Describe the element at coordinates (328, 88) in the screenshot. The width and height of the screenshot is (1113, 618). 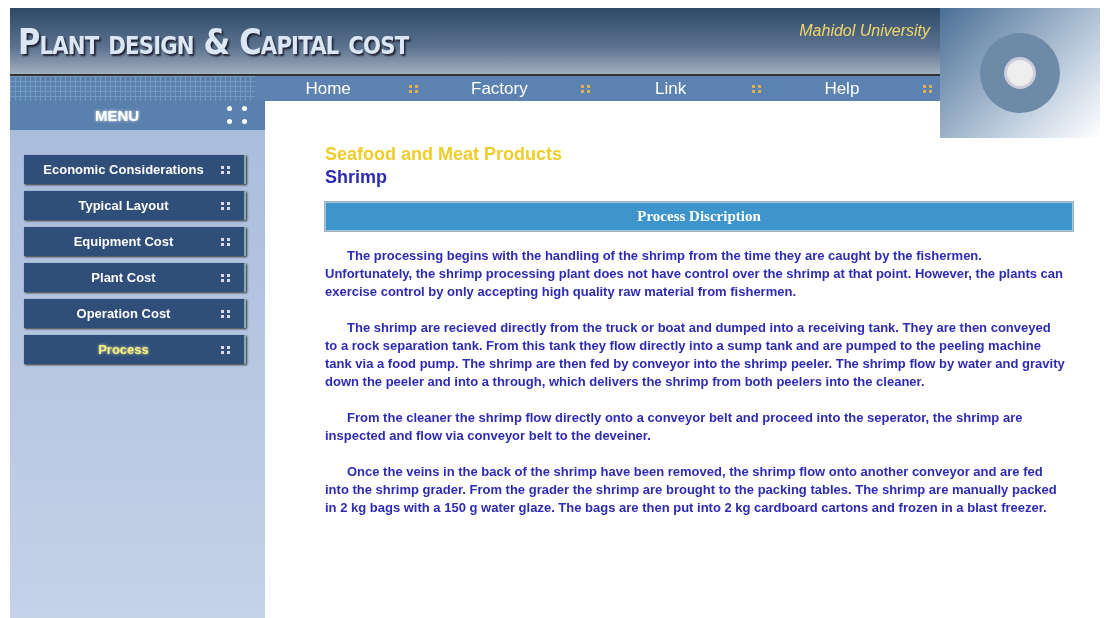
I see `nav-link: Home` at that location.